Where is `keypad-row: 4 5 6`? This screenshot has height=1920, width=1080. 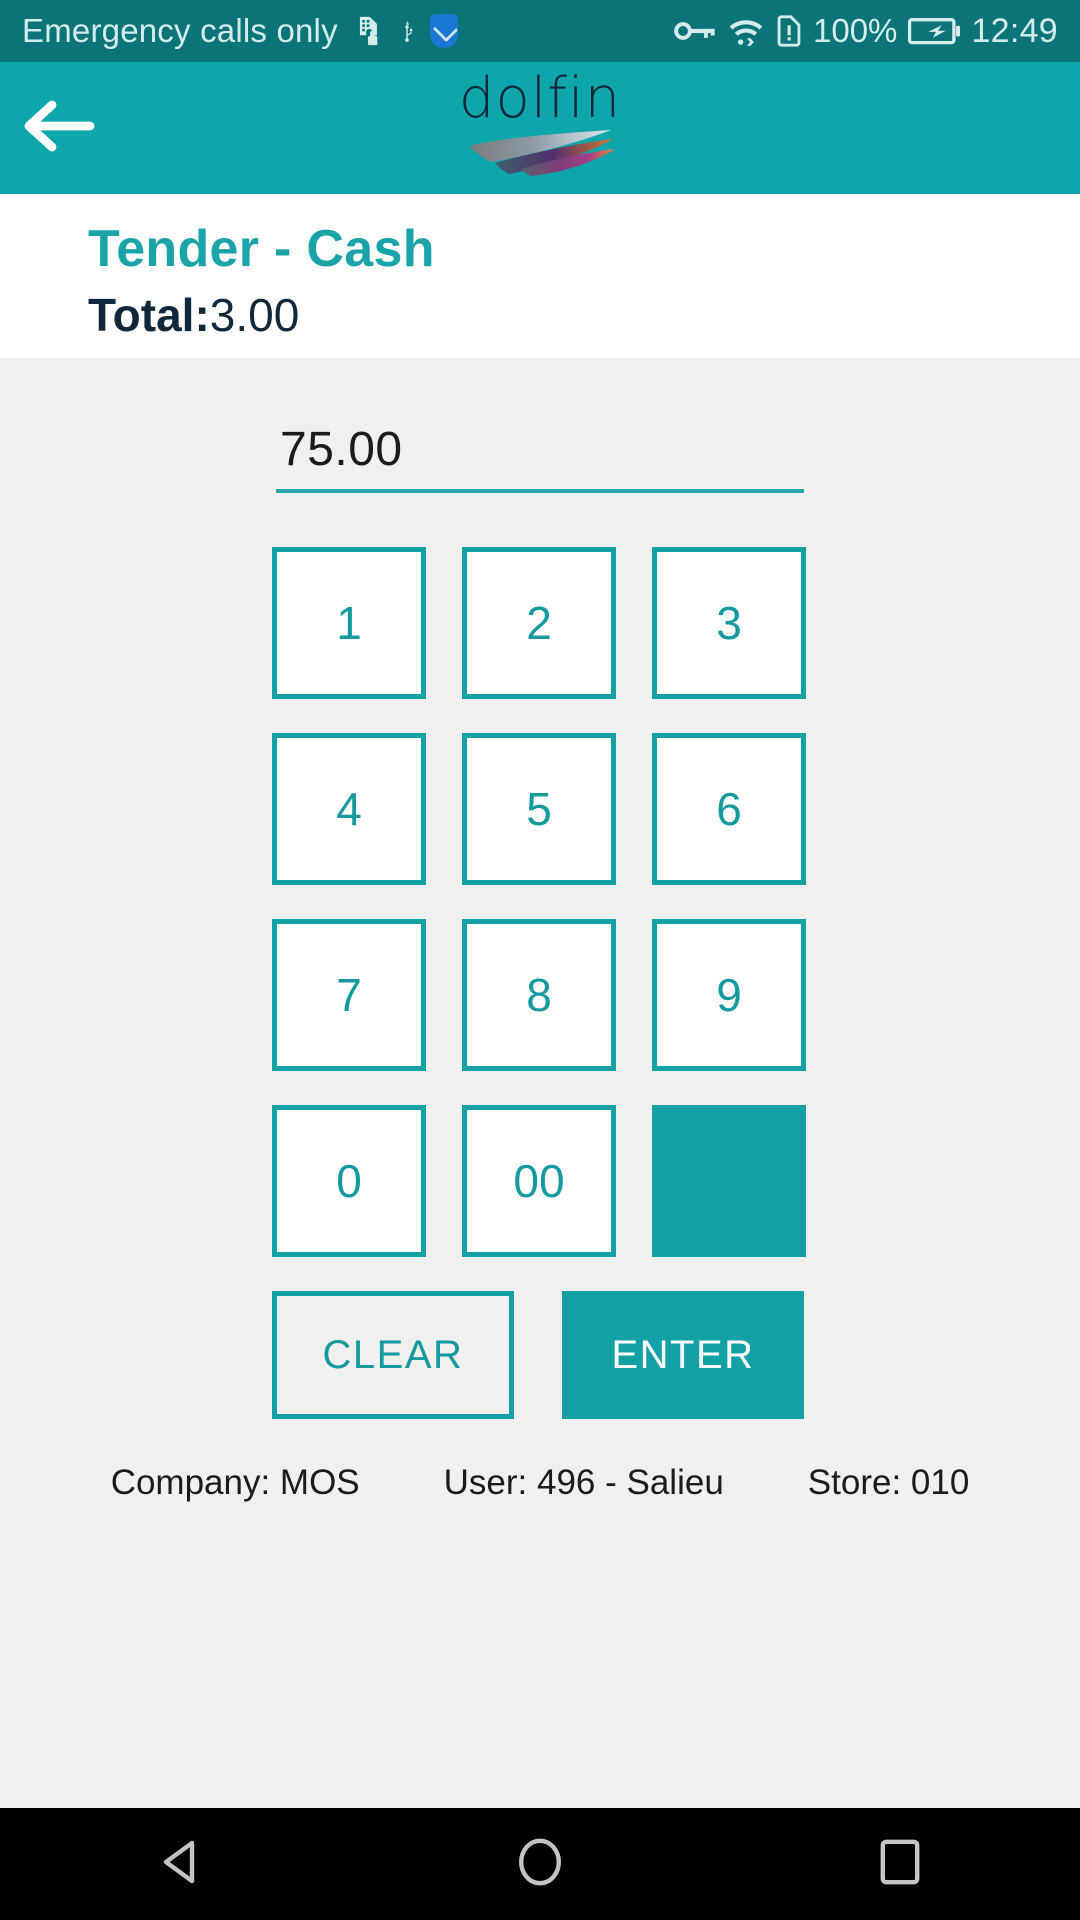 keypad-row: 4 5 6 is located at coordinates (540, 809).